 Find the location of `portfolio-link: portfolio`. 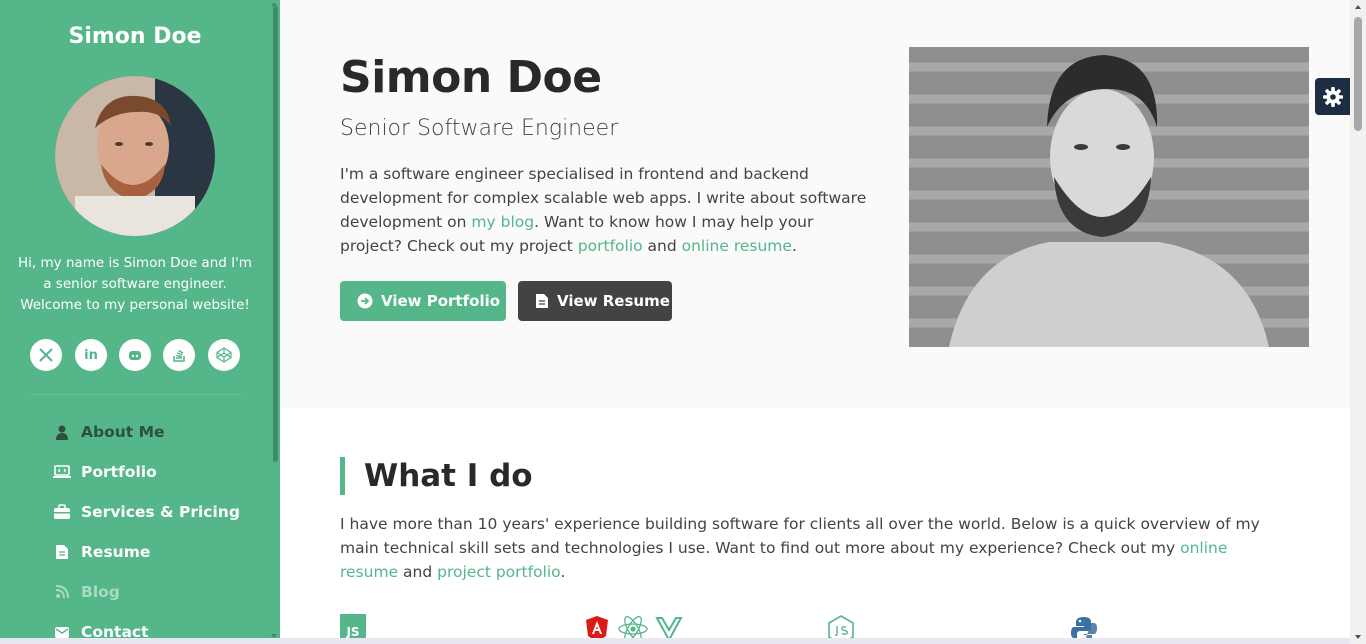

portfolio-link: portfolio is located at coordinates (610, 246).